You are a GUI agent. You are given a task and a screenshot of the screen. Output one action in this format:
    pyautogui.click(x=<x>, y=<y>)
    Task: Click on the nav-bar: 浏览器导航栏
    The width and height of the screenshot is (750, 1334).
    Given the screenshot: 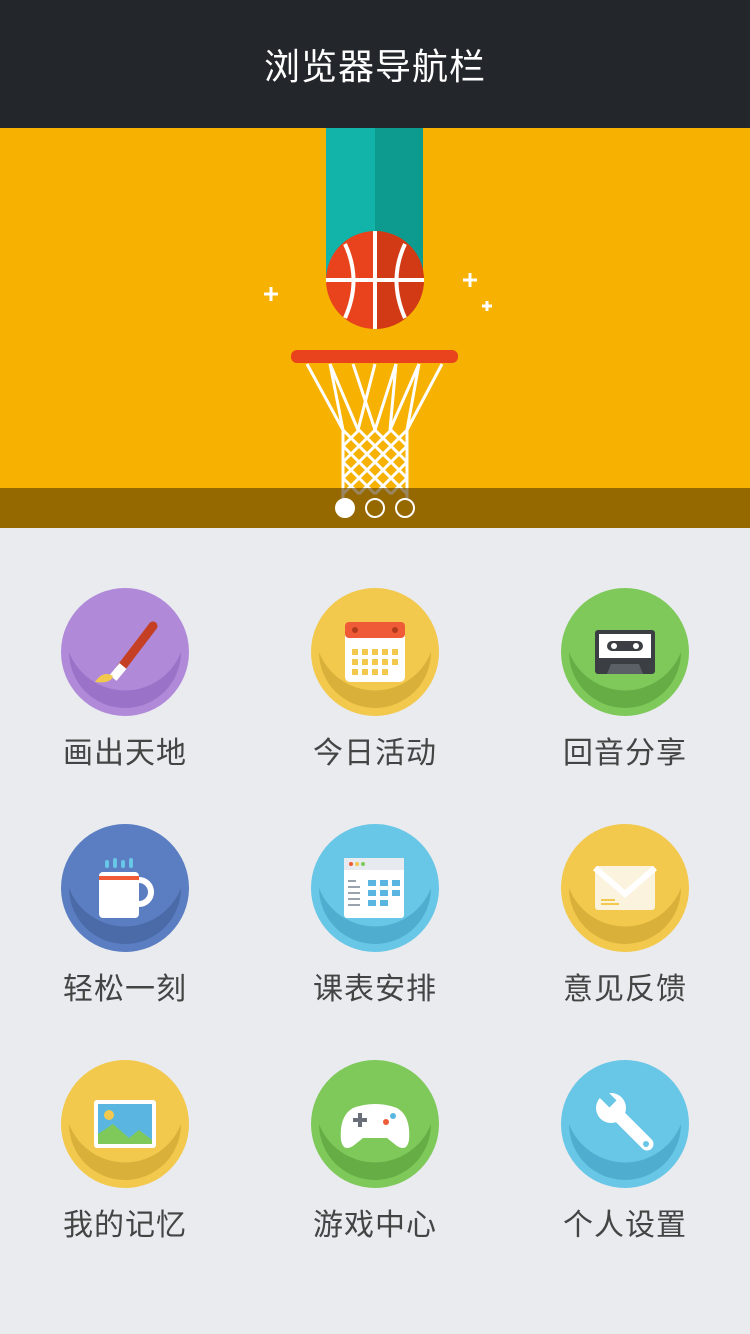 What is the action you would take?
    pyautogui.click(x=375, y=64)
    